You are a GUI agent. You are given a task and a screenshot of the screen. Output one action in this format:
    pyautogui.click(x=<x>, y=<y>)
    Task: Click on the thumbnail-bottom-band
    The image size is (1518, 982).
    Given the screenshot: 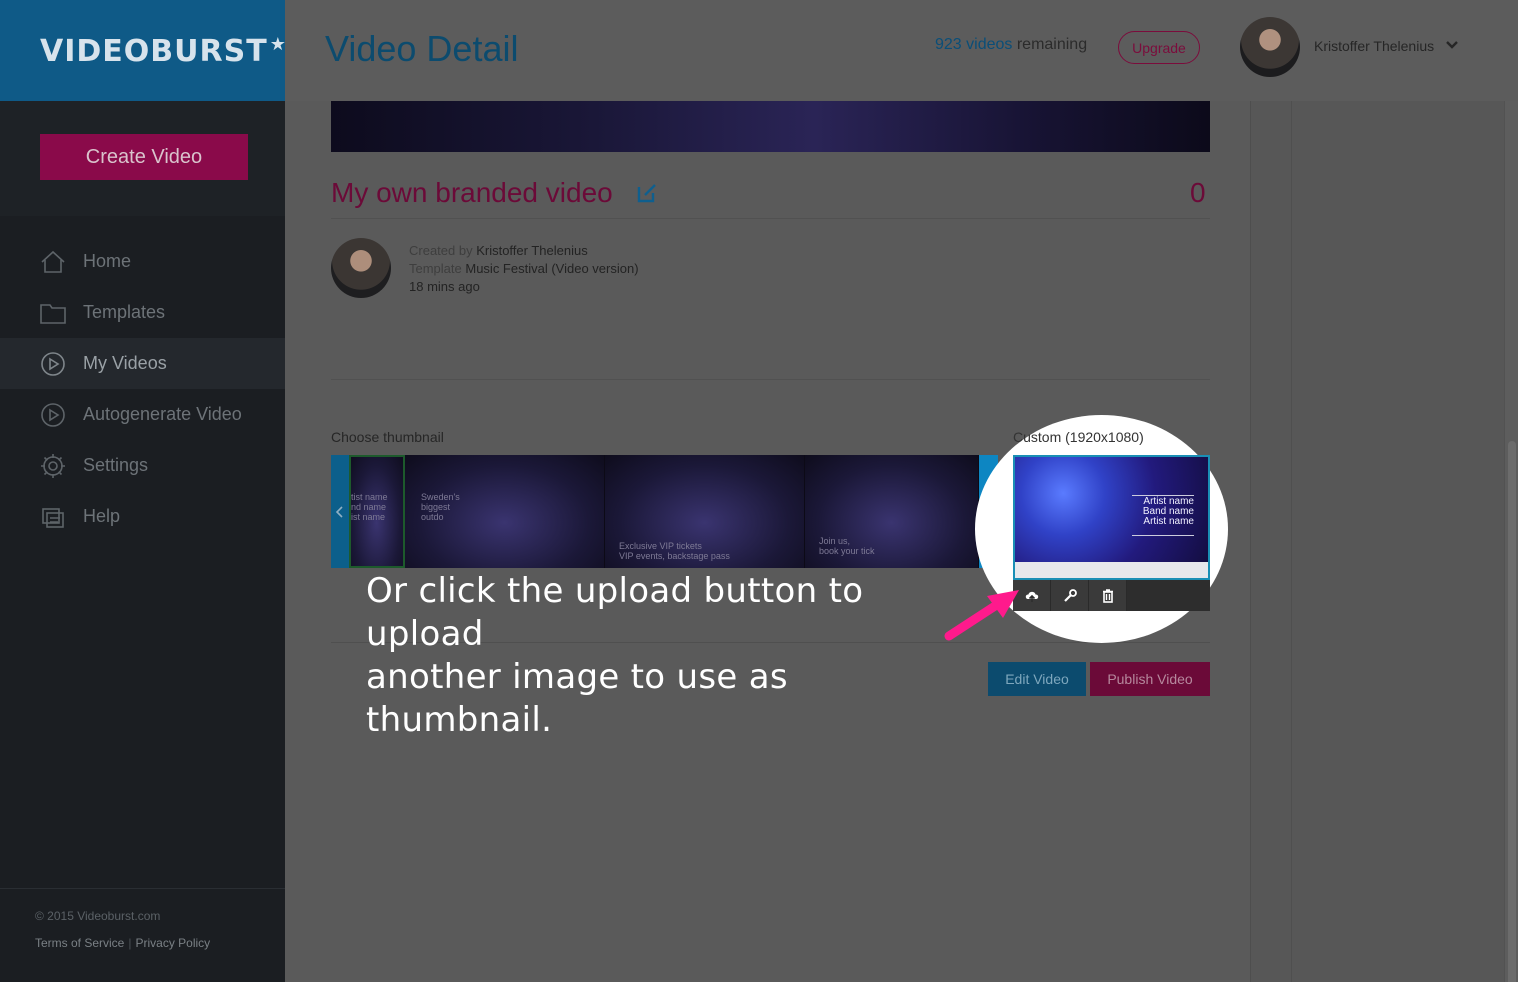 What is the action you would take?
    pyautogui.click(x=1111, y=570)
    